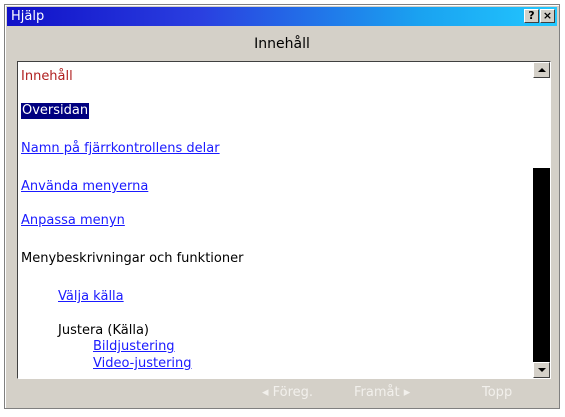 Image resolution: width=565 pixels, height=417 pixels. What do you see at coordinates (84, 187) in the screenshot?
I see `toc-item-using-menus: Använda menyerna` at bounding box center [84, 187].